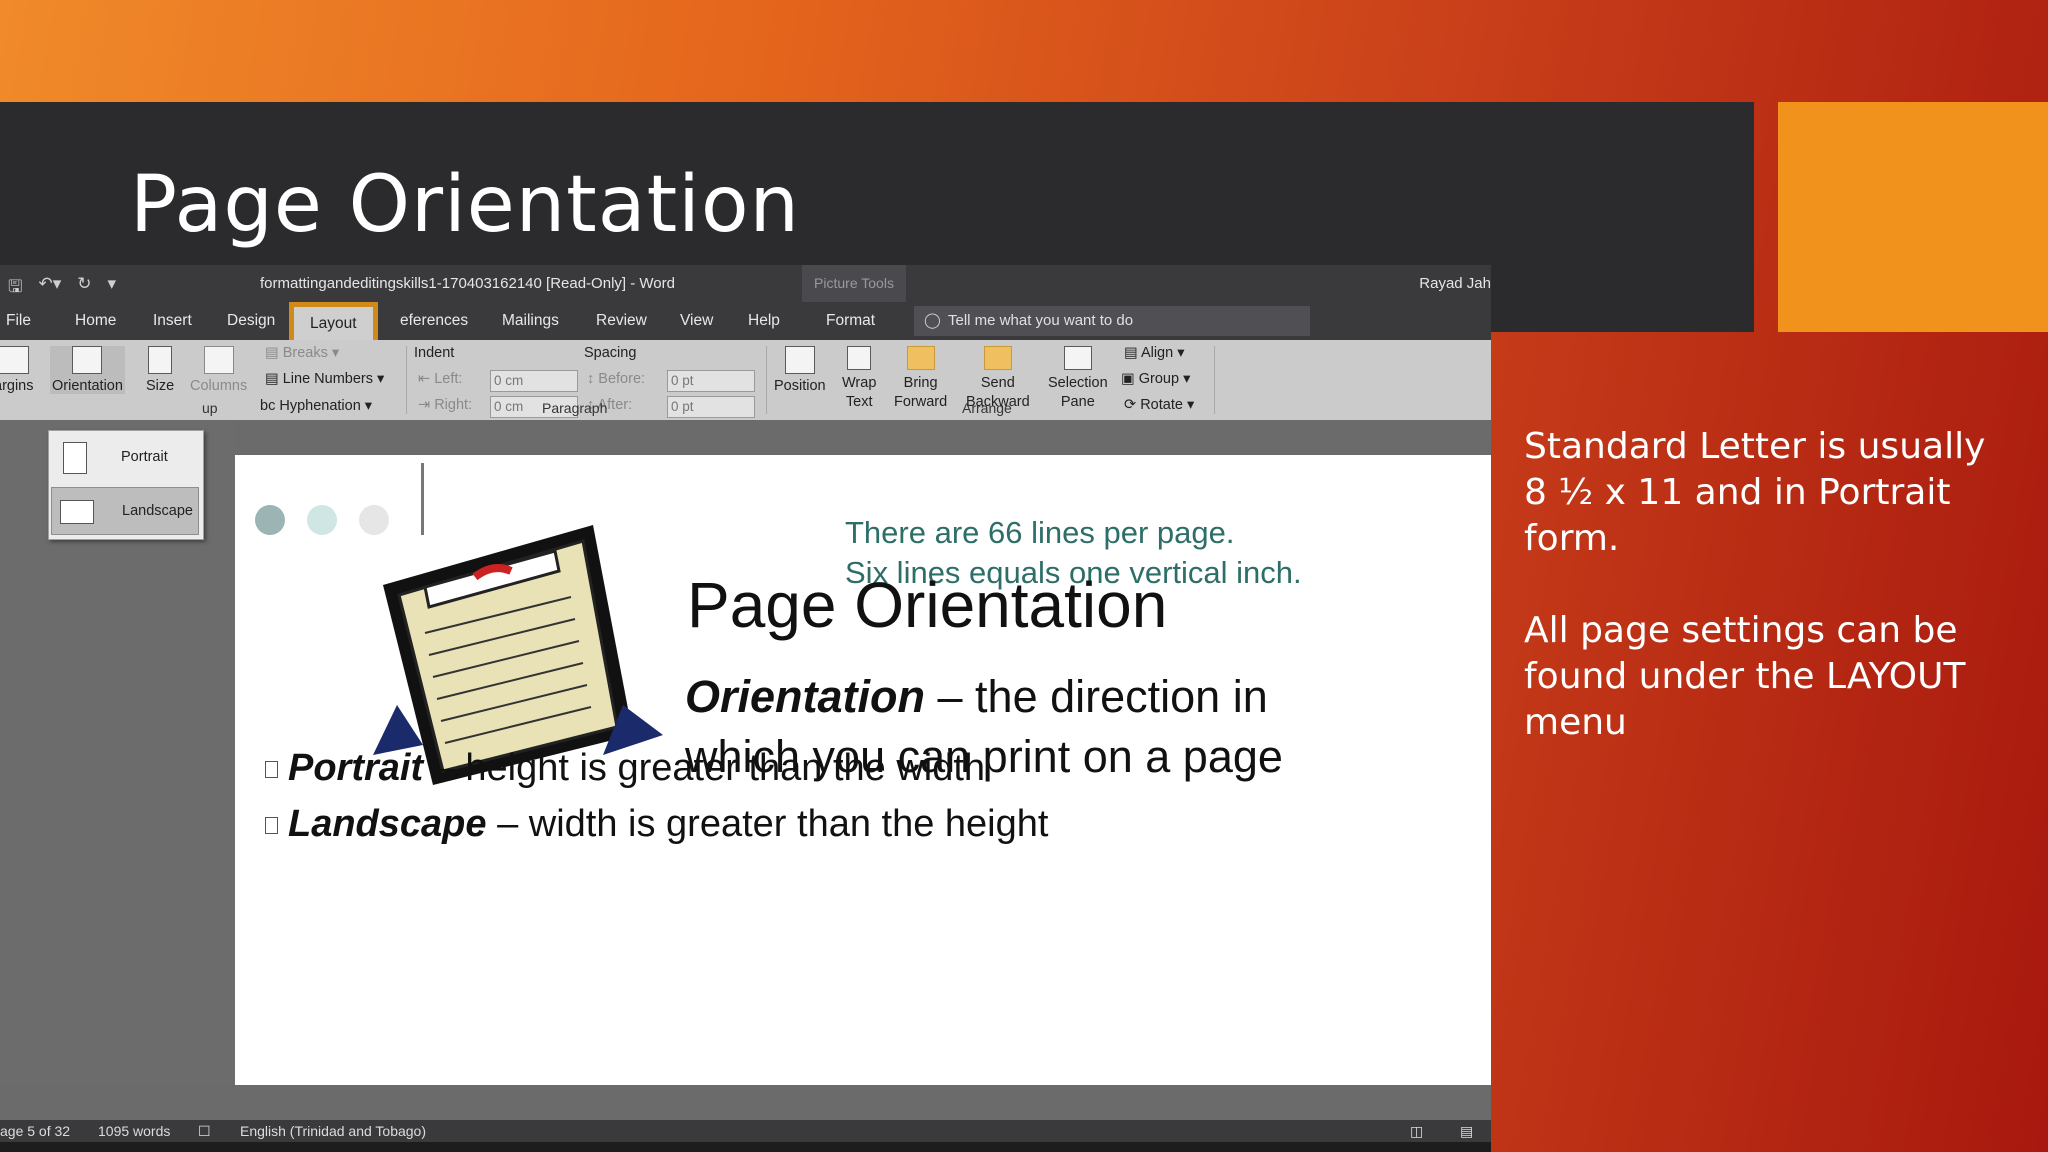  I want to click on wrap-text-label-1: Wrap, so click(859, 383).